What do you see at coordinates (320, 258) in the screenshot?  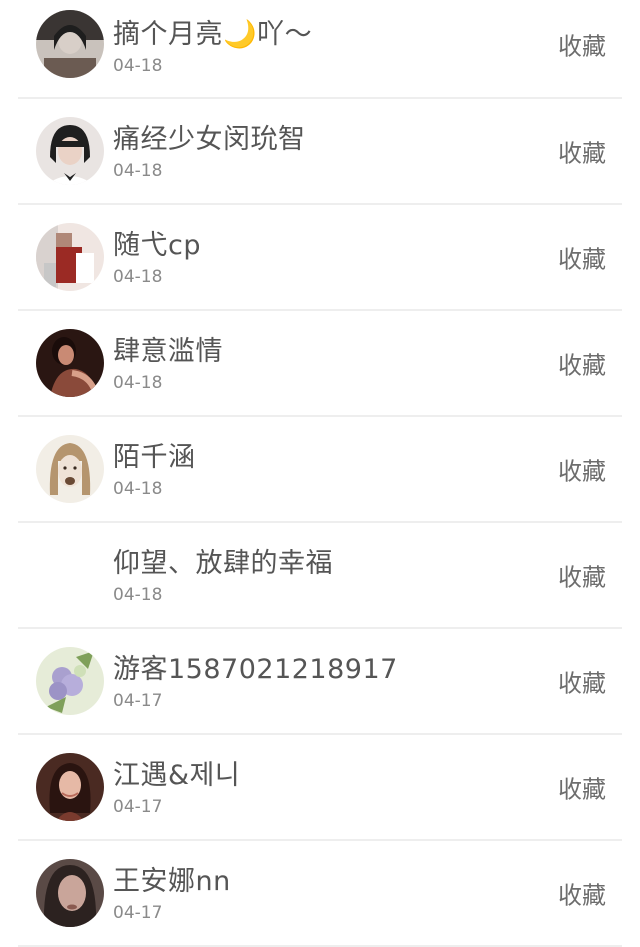 I see `list-item: 随弋cp 04-18 收藏` at bounding box center [320, 258].